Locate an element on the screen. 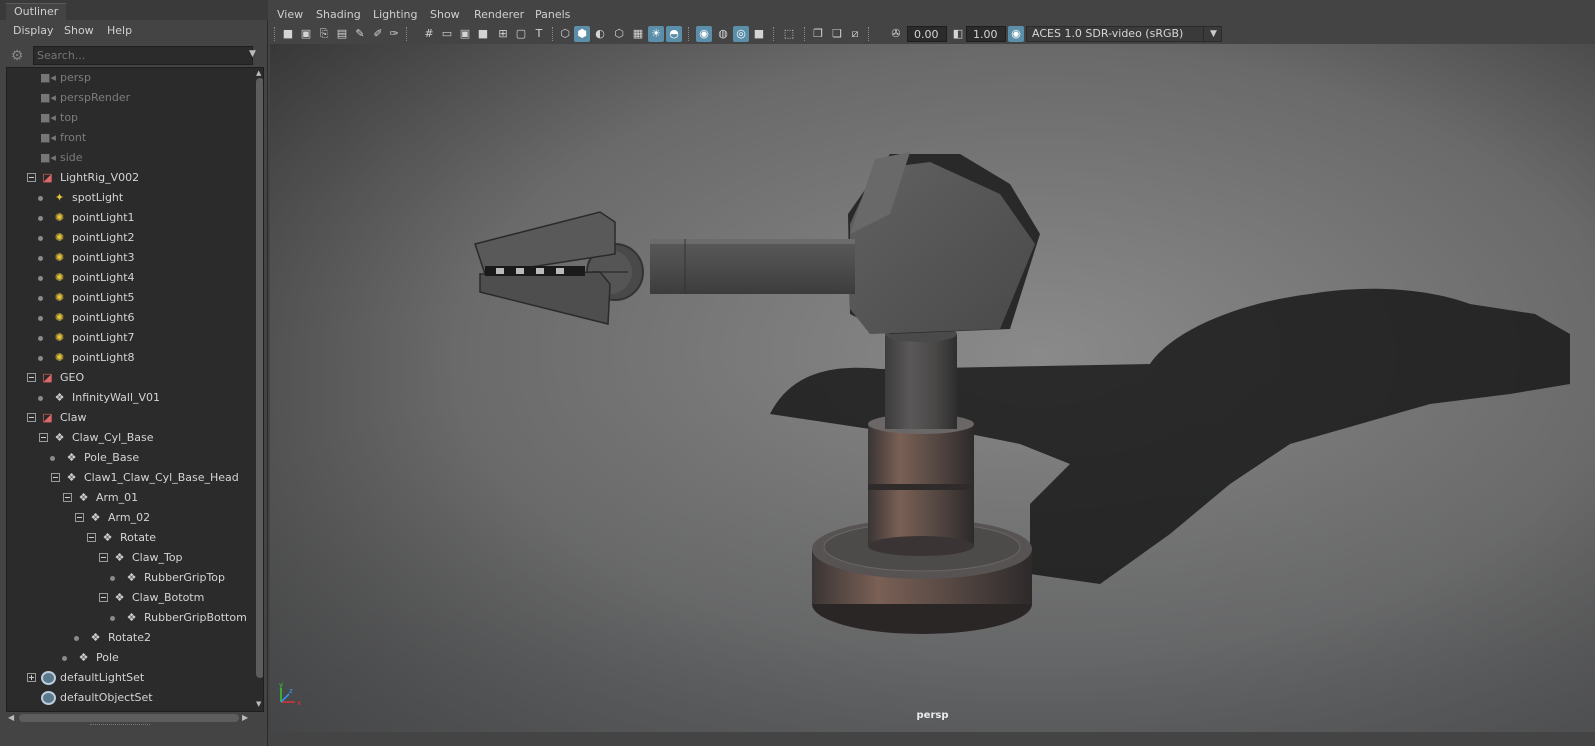  tree-row-Claw_Bototm: ❖ Claw_Bototm is located at coordinates (131, 598).